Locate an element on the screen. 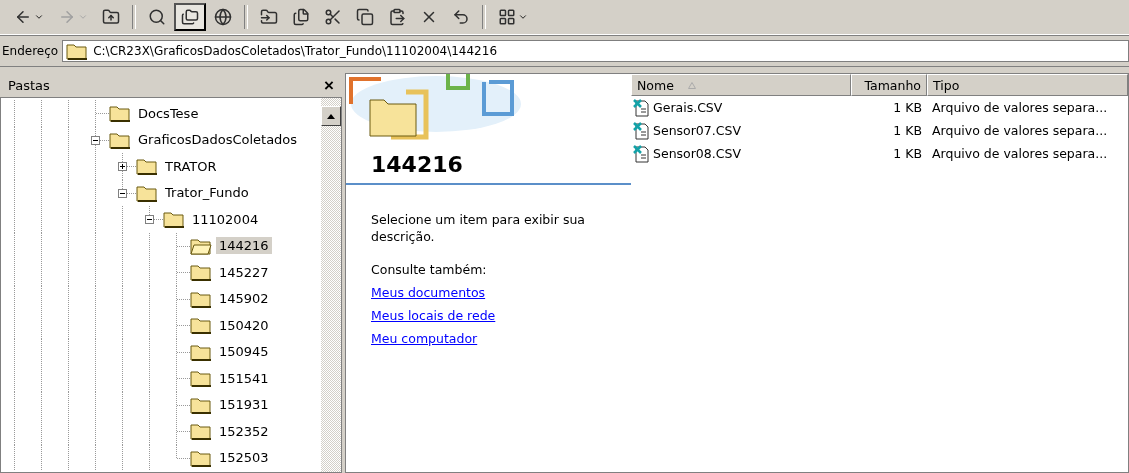  tree-item: Trator_Fundo is located at coordinates (207, 193).